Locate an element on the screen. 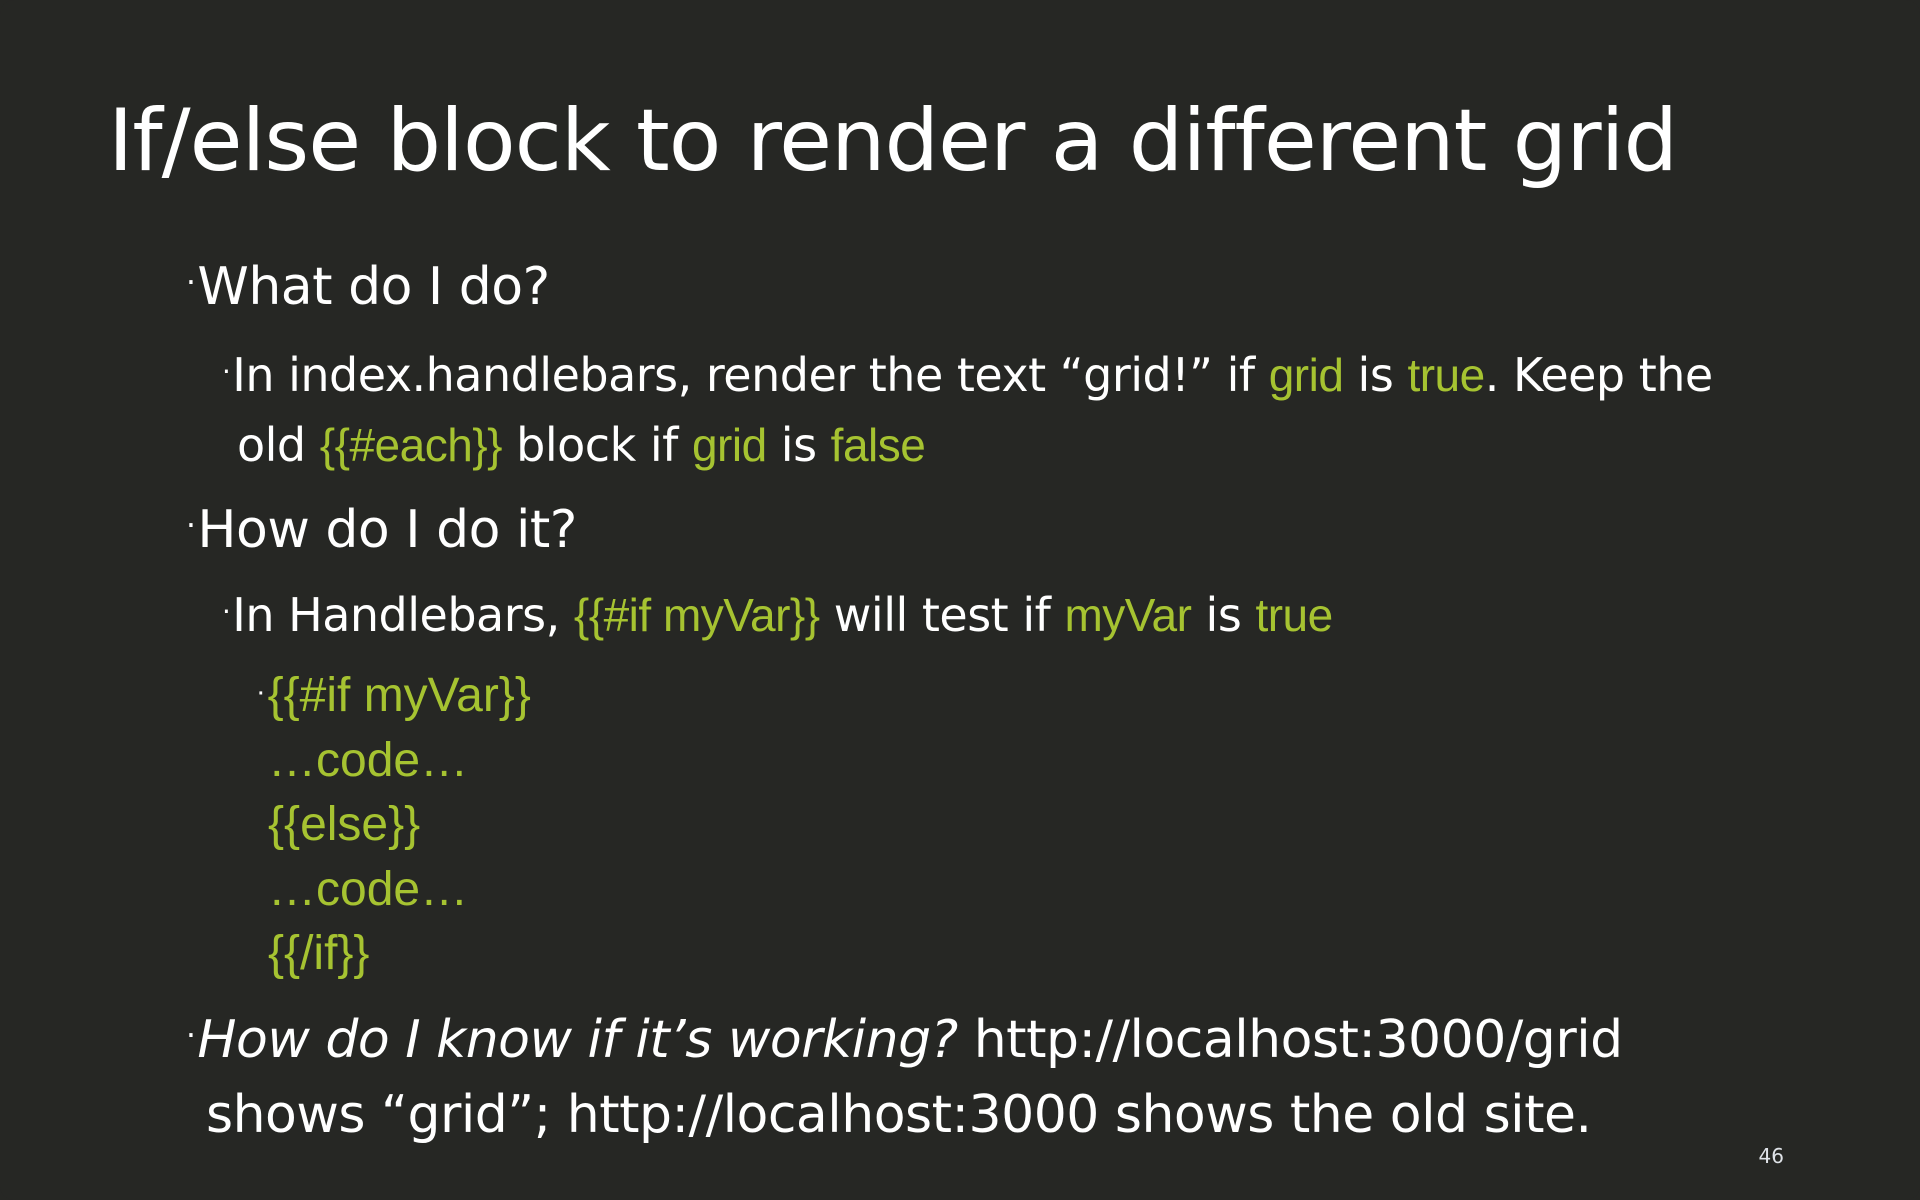 Image resolution: width=1920 pixels, height=1200 pixels. code-line-if: ·{{#if myVar}} is located at coordinates (393, 695).